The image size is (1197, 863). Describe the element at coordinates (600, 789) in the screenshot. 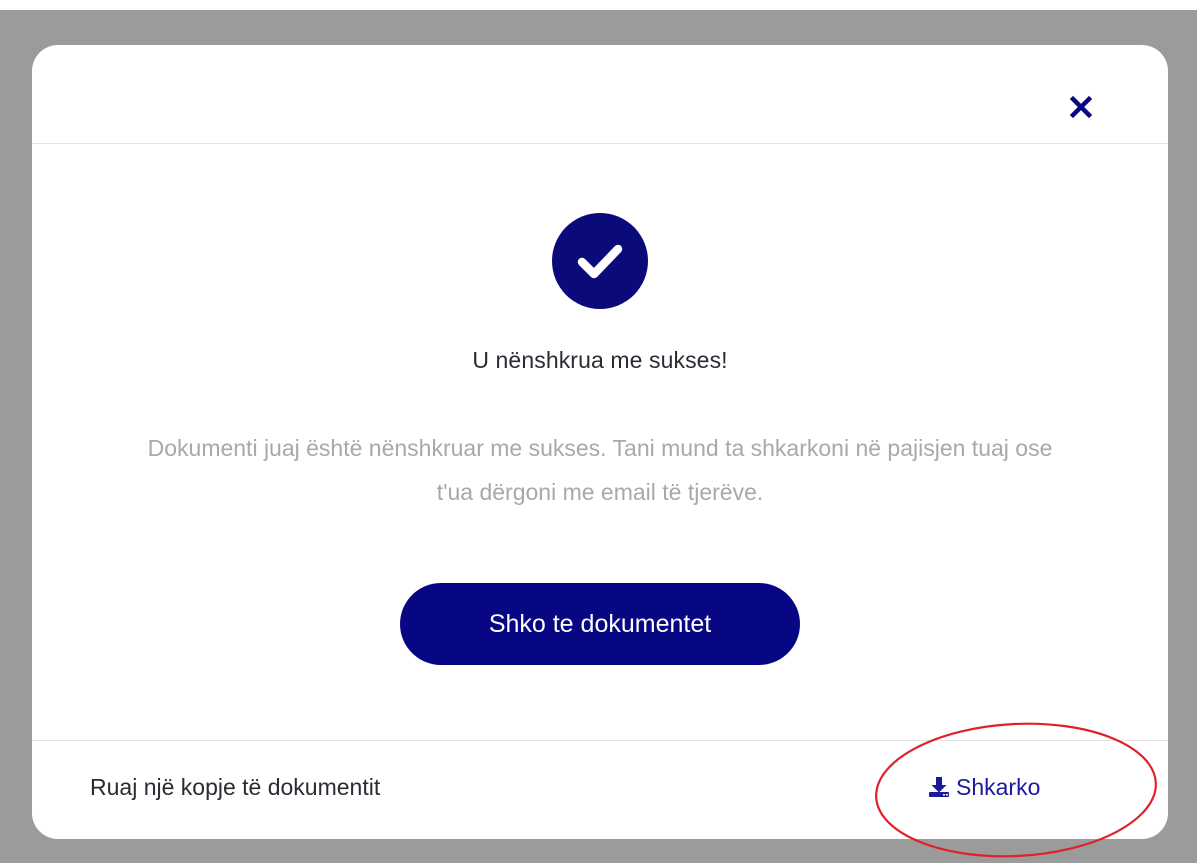

I see `dialog-footer: Ruaj një kopje të dokumentit Shkarko` at that location.